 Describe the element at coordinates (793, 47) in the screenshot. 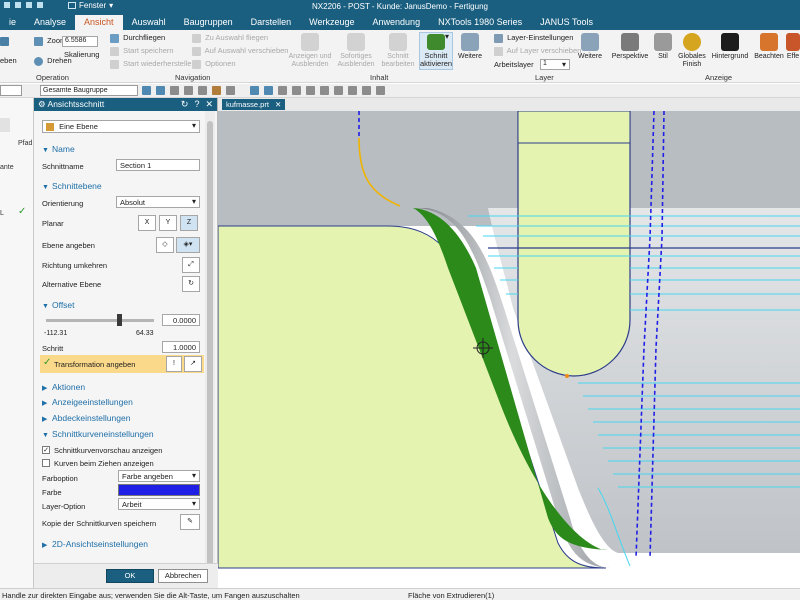

I see `effekte-button: Effe` at that location.